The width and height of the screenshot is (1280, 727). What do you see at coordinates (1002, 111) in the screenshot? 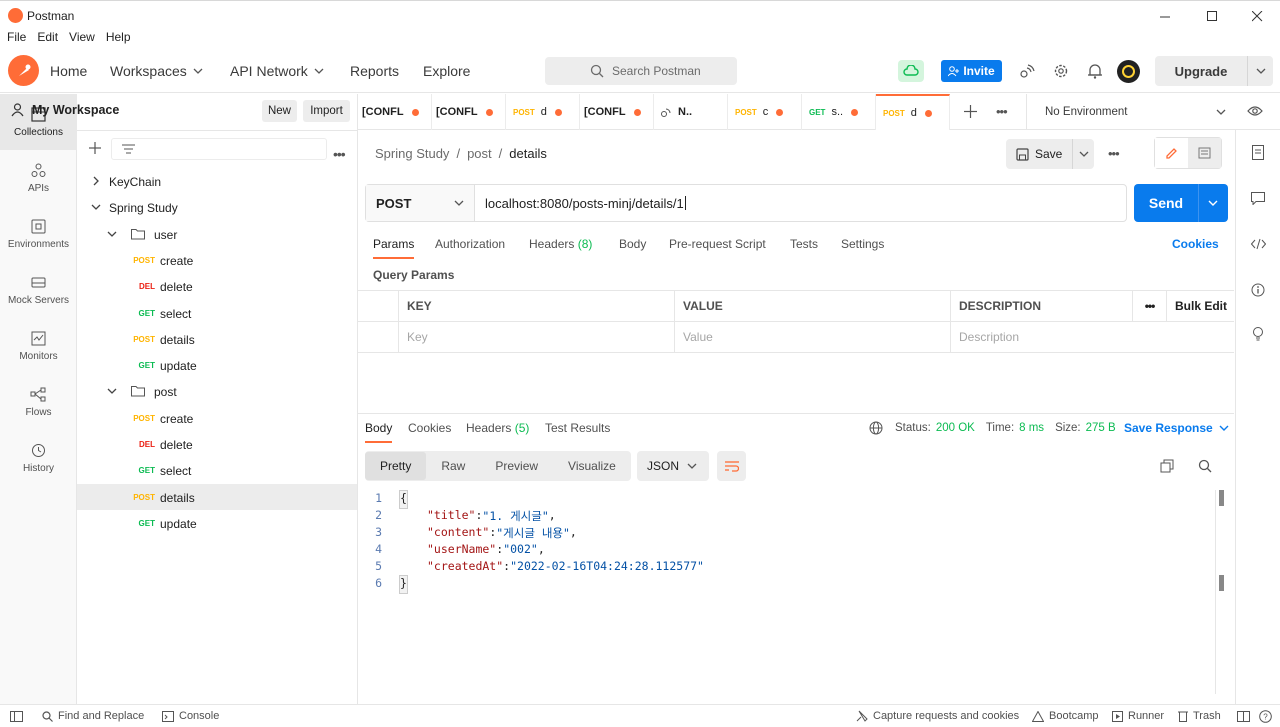
I see `tabs-more-icon: •••` at bounding box center [1002, 111].